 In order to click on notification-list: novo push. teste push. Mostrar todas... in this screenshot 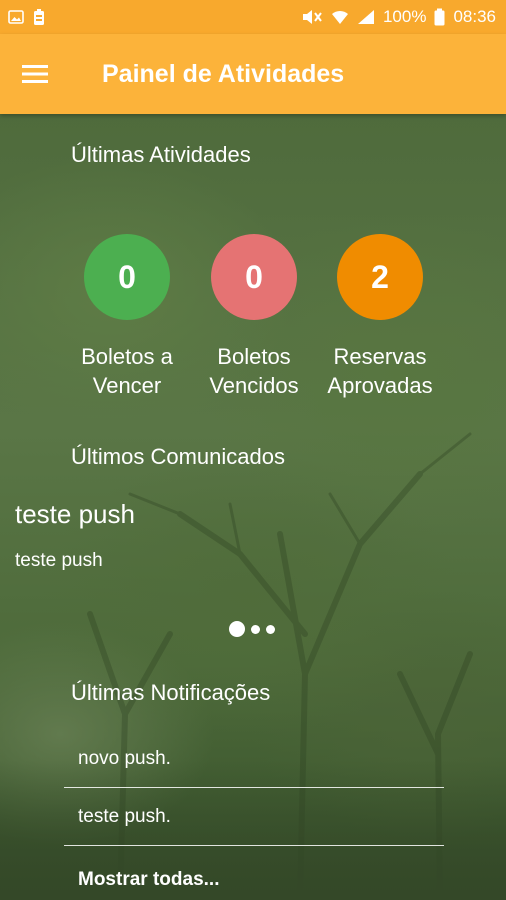, I will do `click(254, 815)`.